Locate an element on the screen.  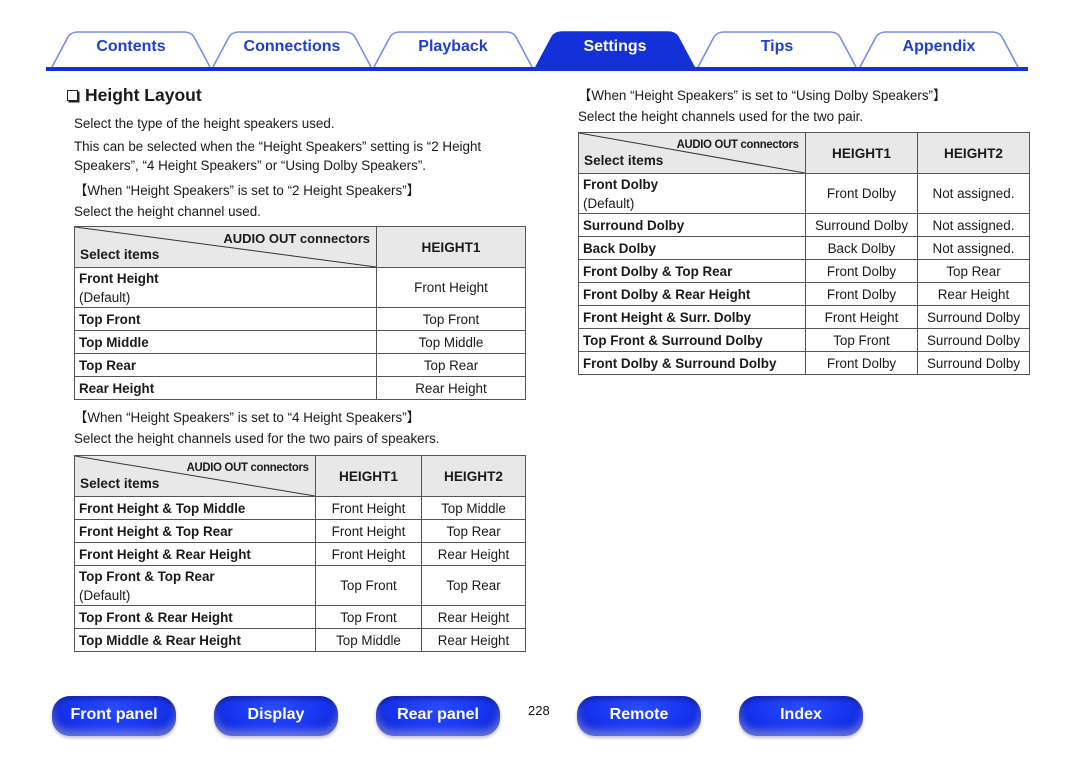
table-row: Rear Height Rear Height is located at coordinates (300, 388).